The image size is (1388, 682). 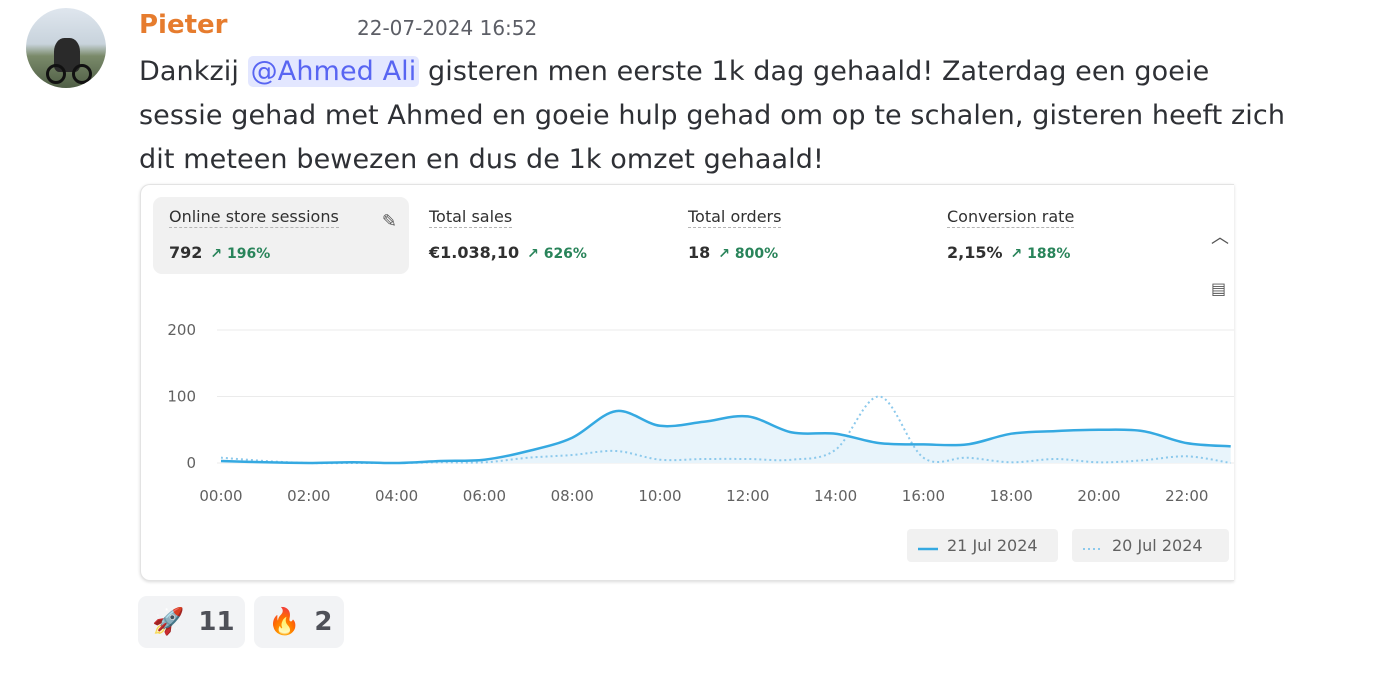 What do you see at coordinates (557, 254) in the screenshot?
I see `metric-change: ↗ 626%` at bounding box center [557, 254].